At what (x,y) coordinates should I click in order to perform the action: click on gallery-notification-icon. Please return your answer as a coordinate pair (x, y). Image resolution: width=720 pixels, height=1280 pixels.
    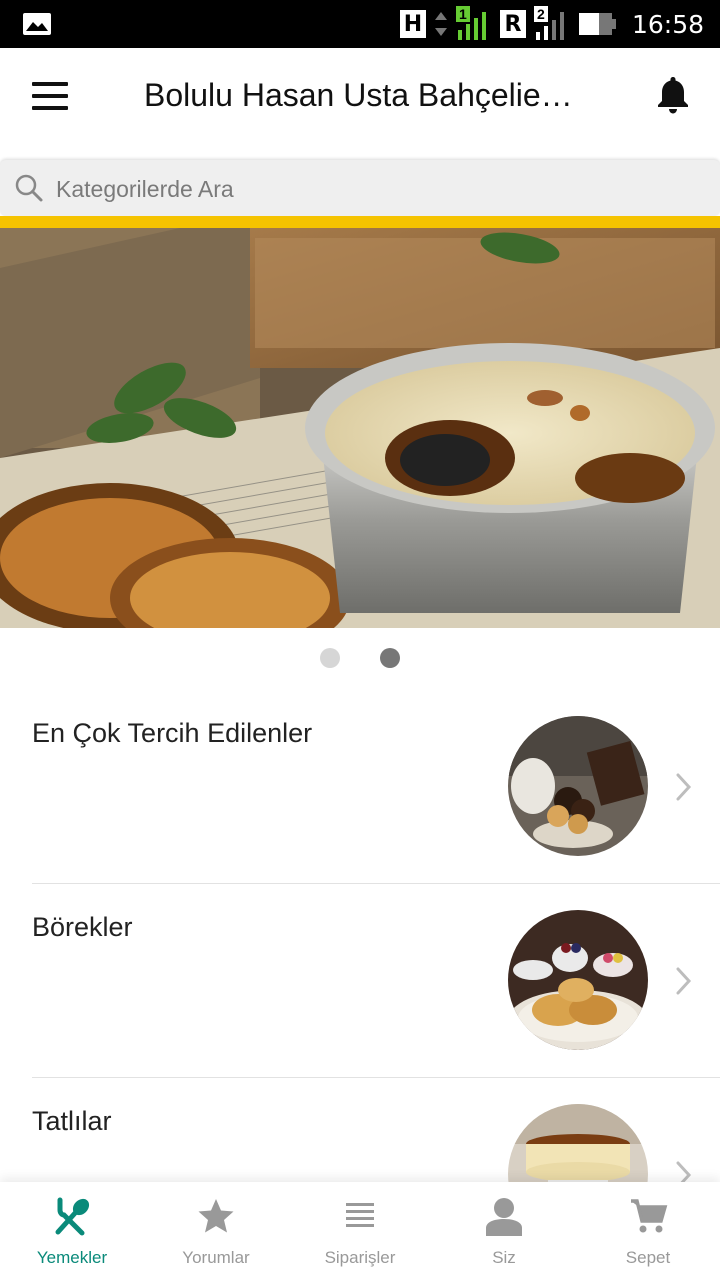
    Looking at the image, I should click on (37, 26).